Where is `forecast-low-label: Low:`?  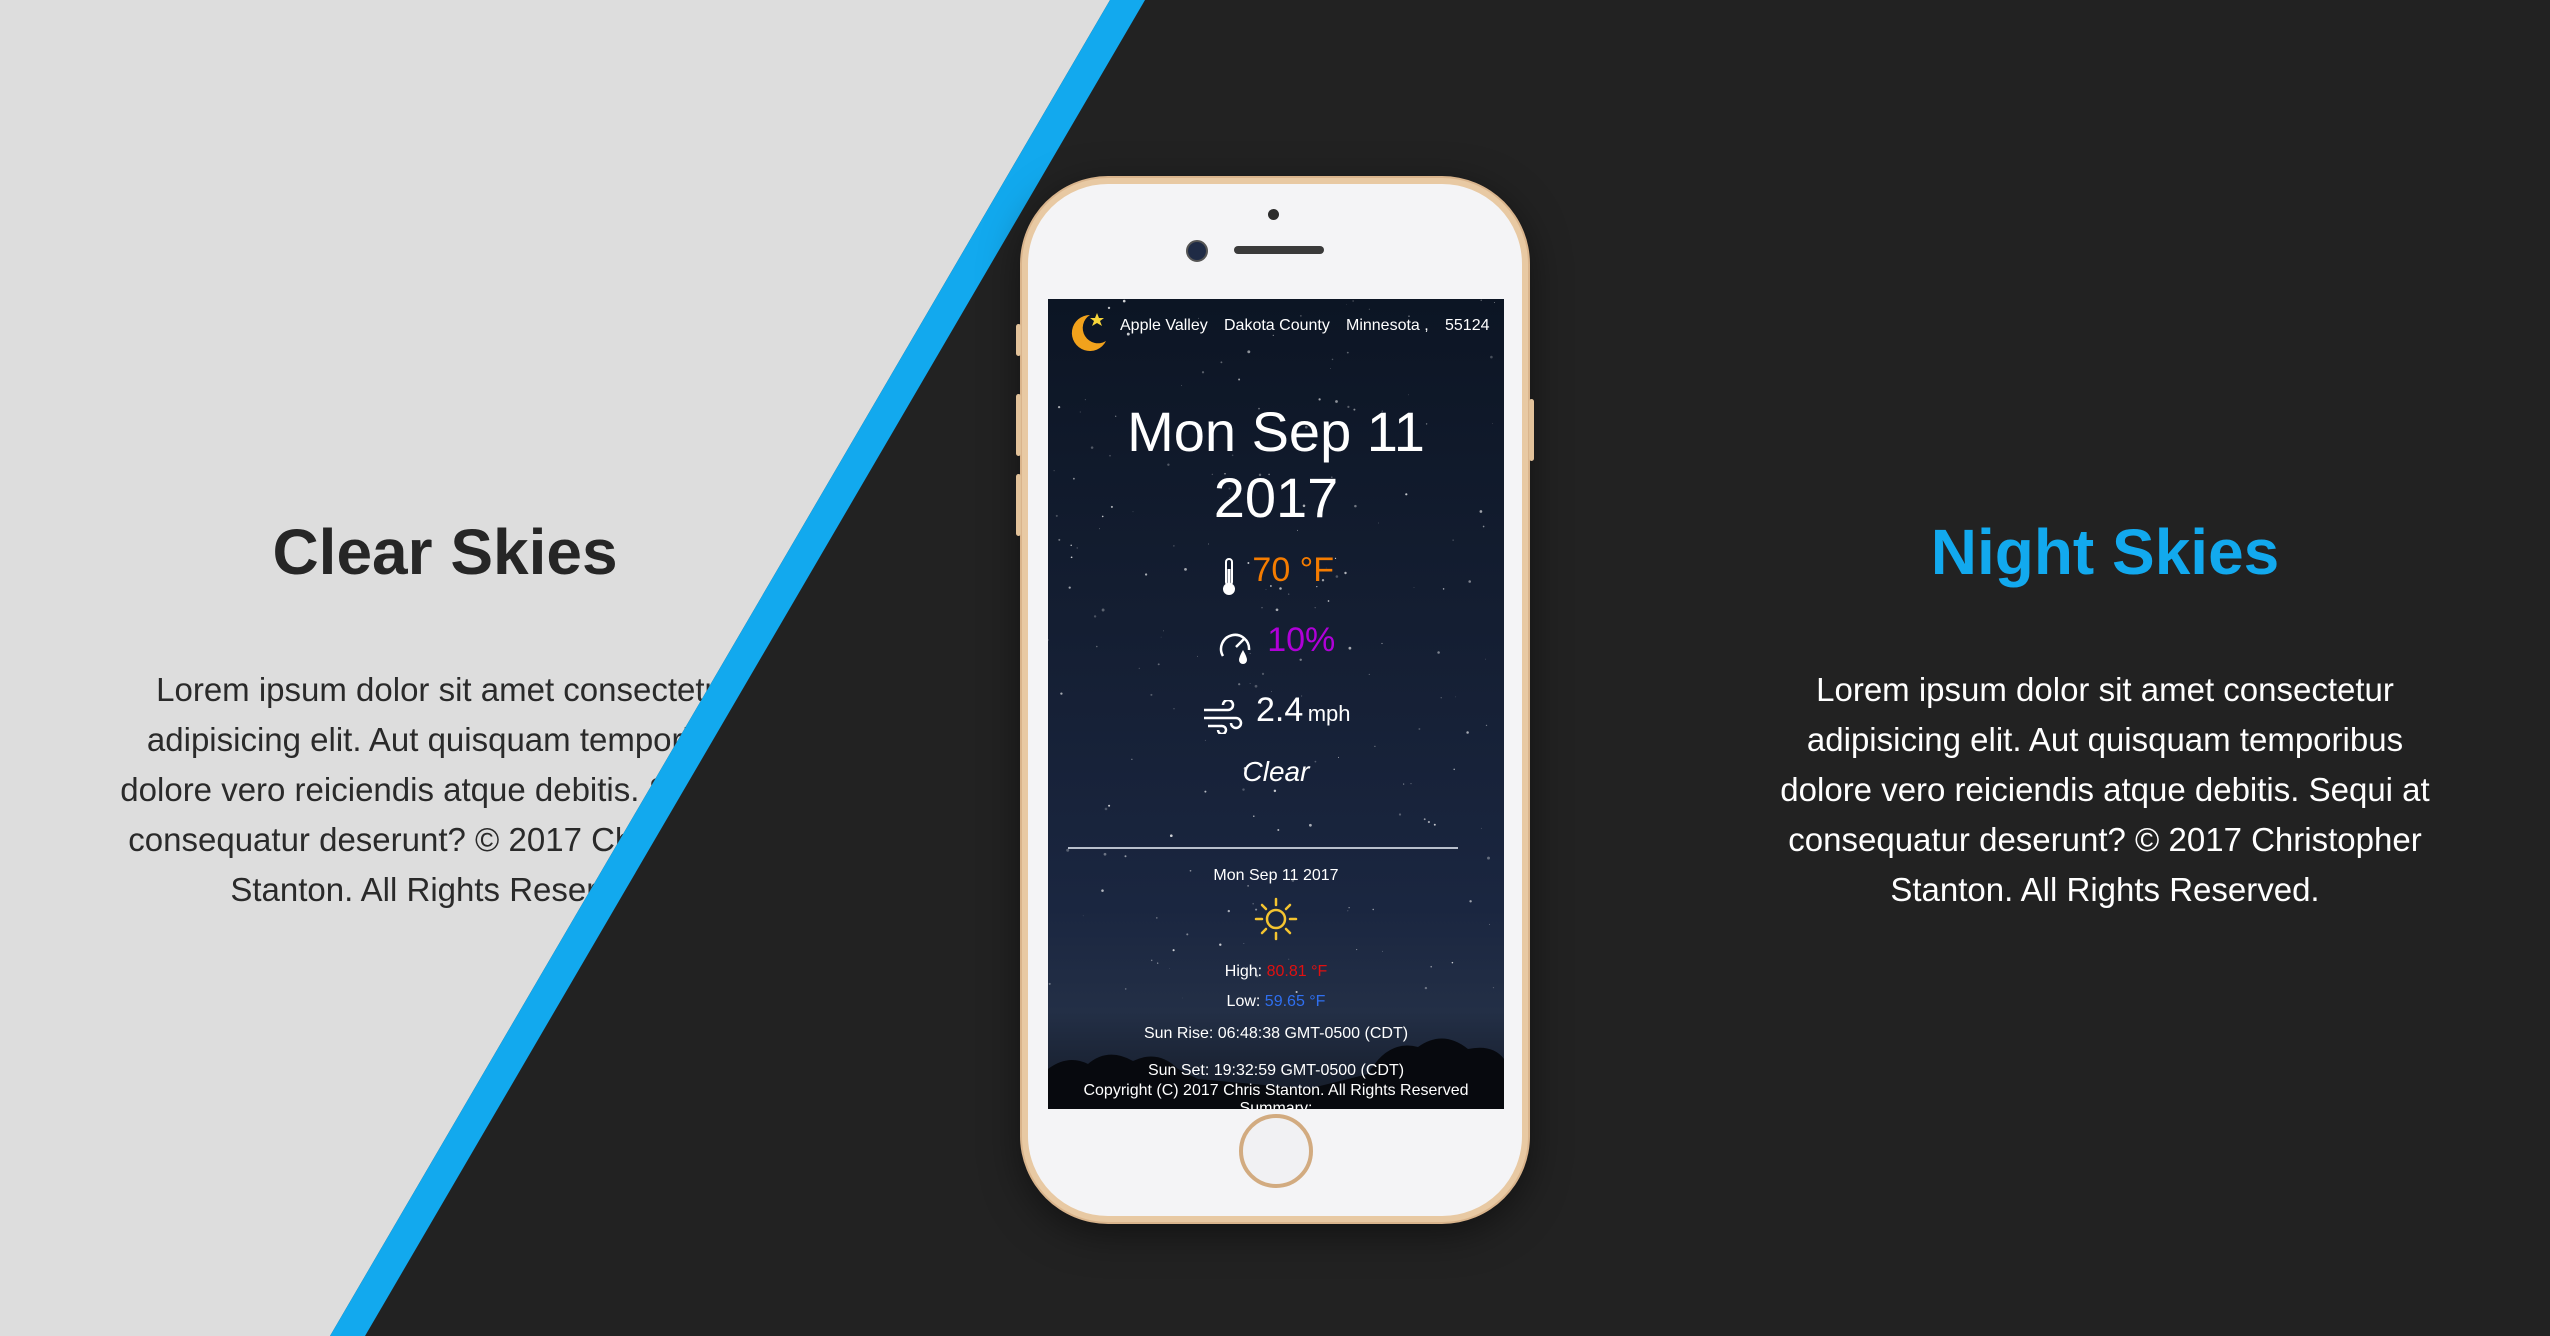 forecast-low-label: Low: is located at coordinates (1243, 1001).